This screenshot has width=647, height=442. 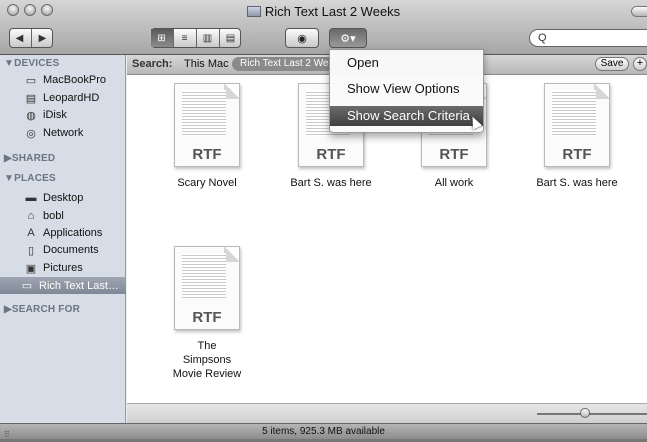 I want to click on search-field: Q, so click(x=588, y=38).